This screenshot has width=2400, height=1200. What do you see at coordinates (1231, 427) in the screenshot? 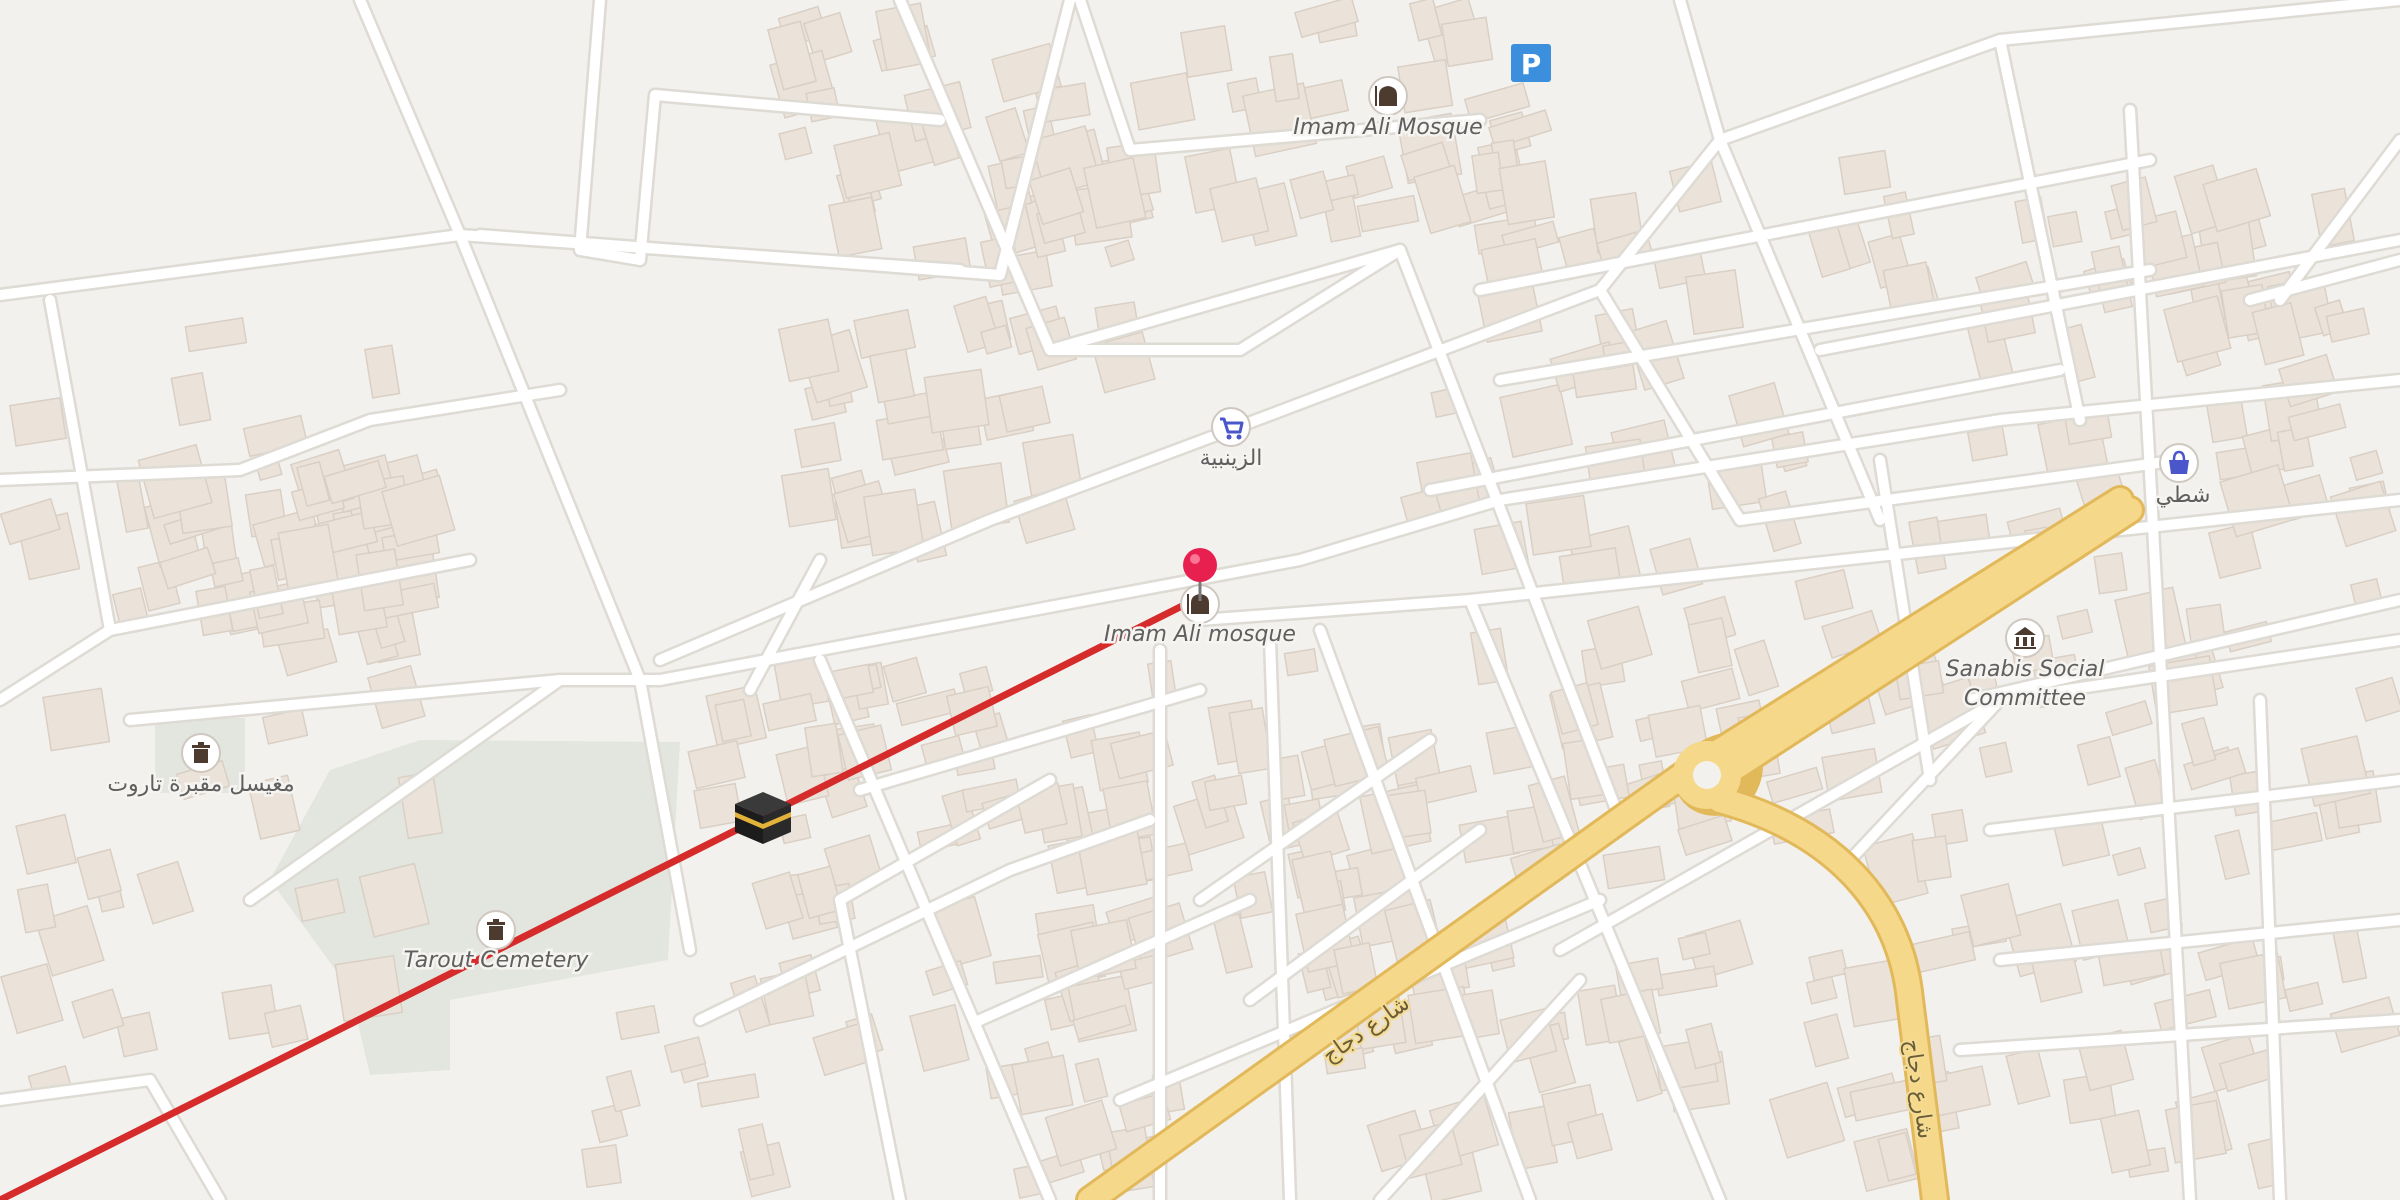
I see `shopping-cart-icon` at bounding box center [1231, 427].